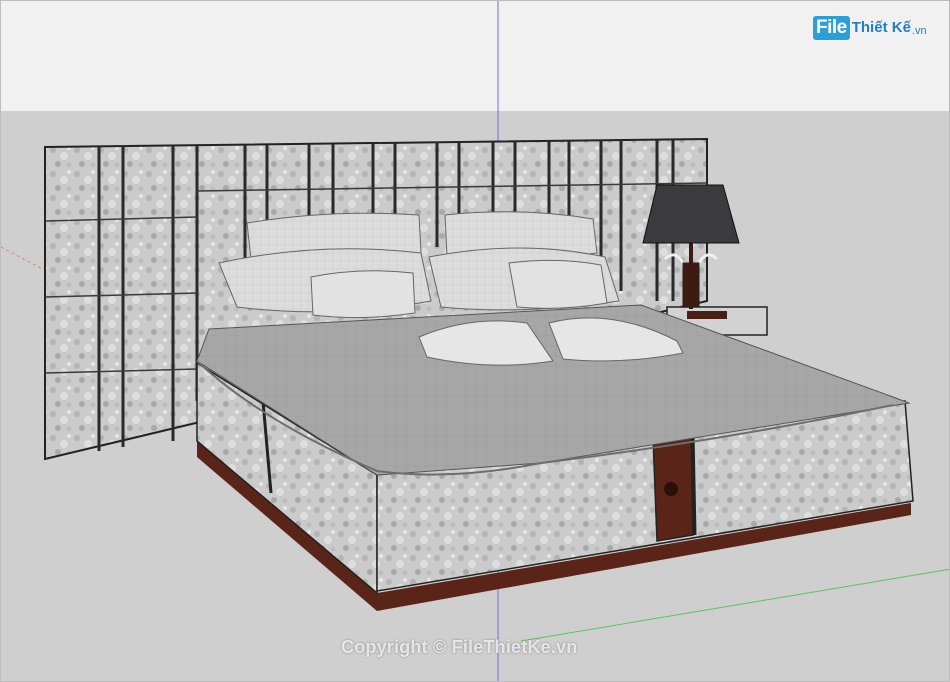 The height and width of the screenshot is (682, 950). Describe the element at coordinates (831, 28) in the screenshot. I see `logo-file-text: File` at that location.